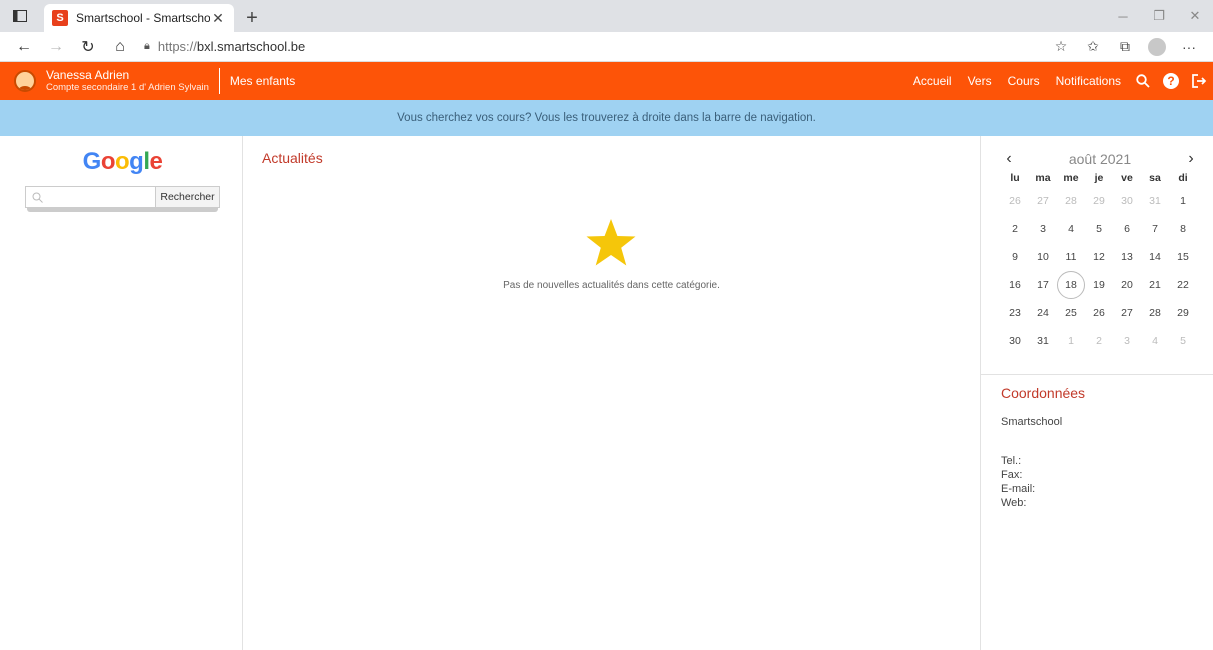 Image resolution: width=1213 pixels, height=650 pixels. I want to click on back-icon: ←, so click(24, 47).